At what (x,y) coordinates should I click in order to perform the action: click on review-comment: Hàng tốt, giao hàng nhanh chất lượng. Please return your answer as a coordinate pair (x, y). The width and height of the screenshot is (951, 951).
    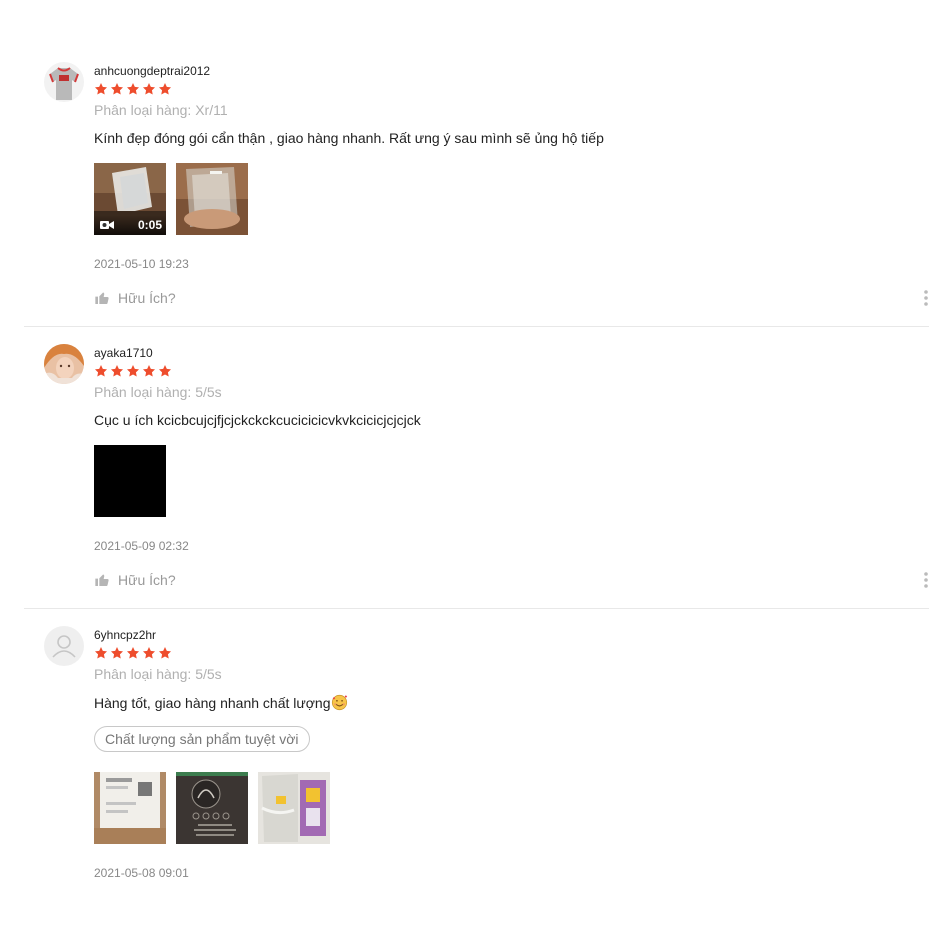
    Looking at the image, I should click on (212, 703).